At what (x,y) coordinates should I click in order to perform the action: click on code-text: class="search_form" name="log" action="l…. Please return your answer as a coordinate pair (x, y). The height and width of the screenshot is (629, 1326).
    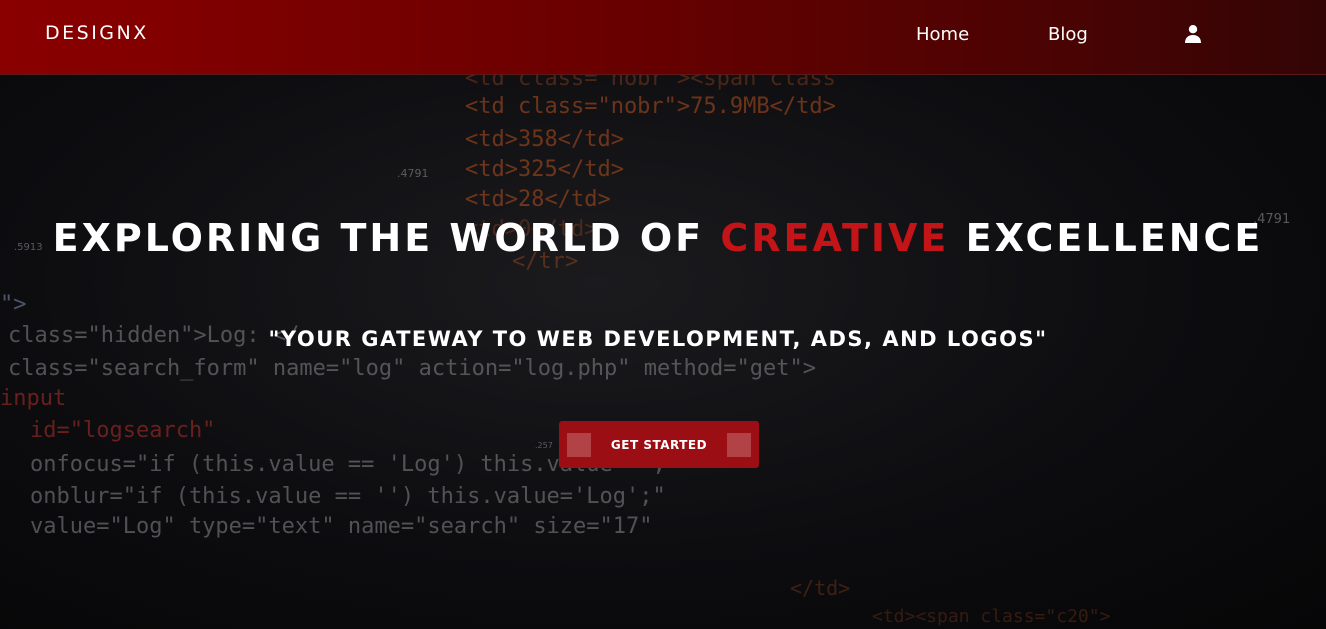
    Looking at the image, I should click on (412, 368).